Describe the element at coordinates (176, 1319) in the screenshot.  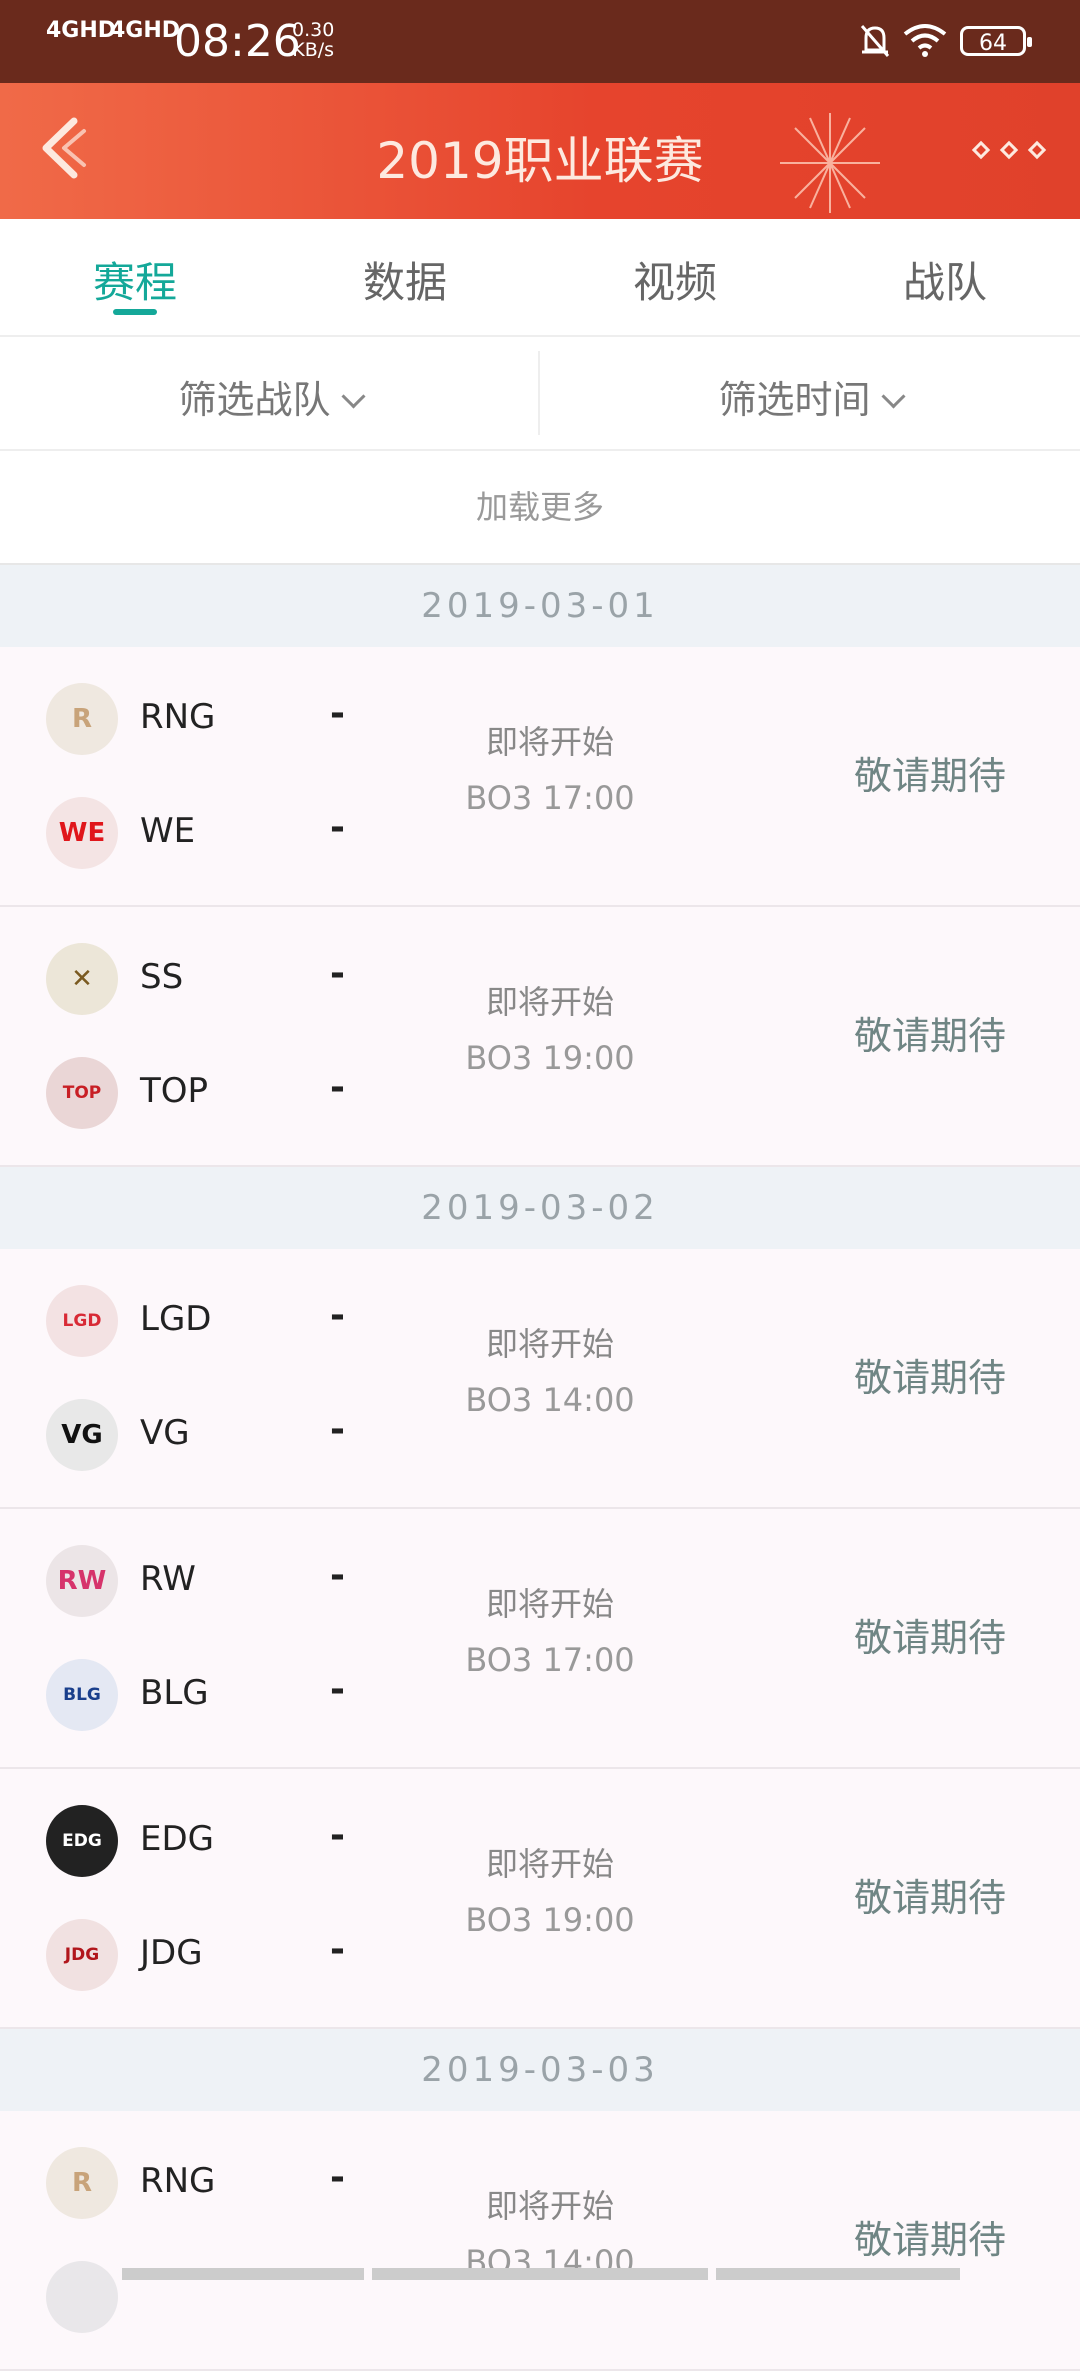
I see `team-name: LGD` at that location.